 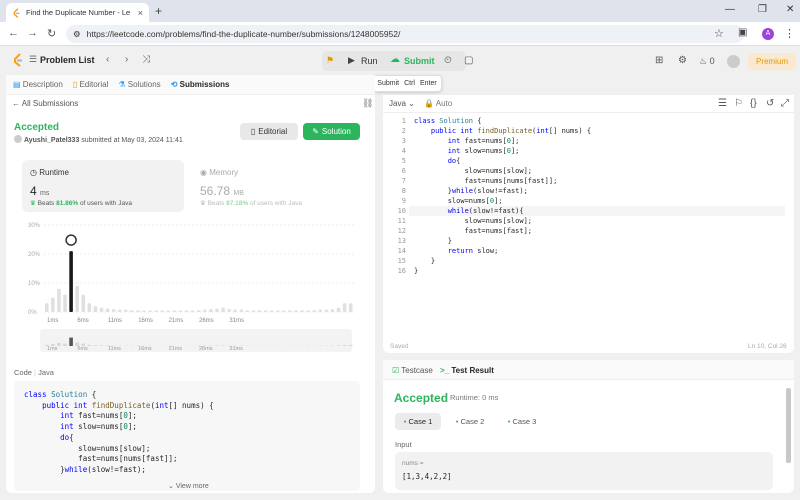 What do you see at coordinates (45, 103) in the screenshot?
I see `all-submissions-link: ← All Submissions` at bounding box center [45, 103].